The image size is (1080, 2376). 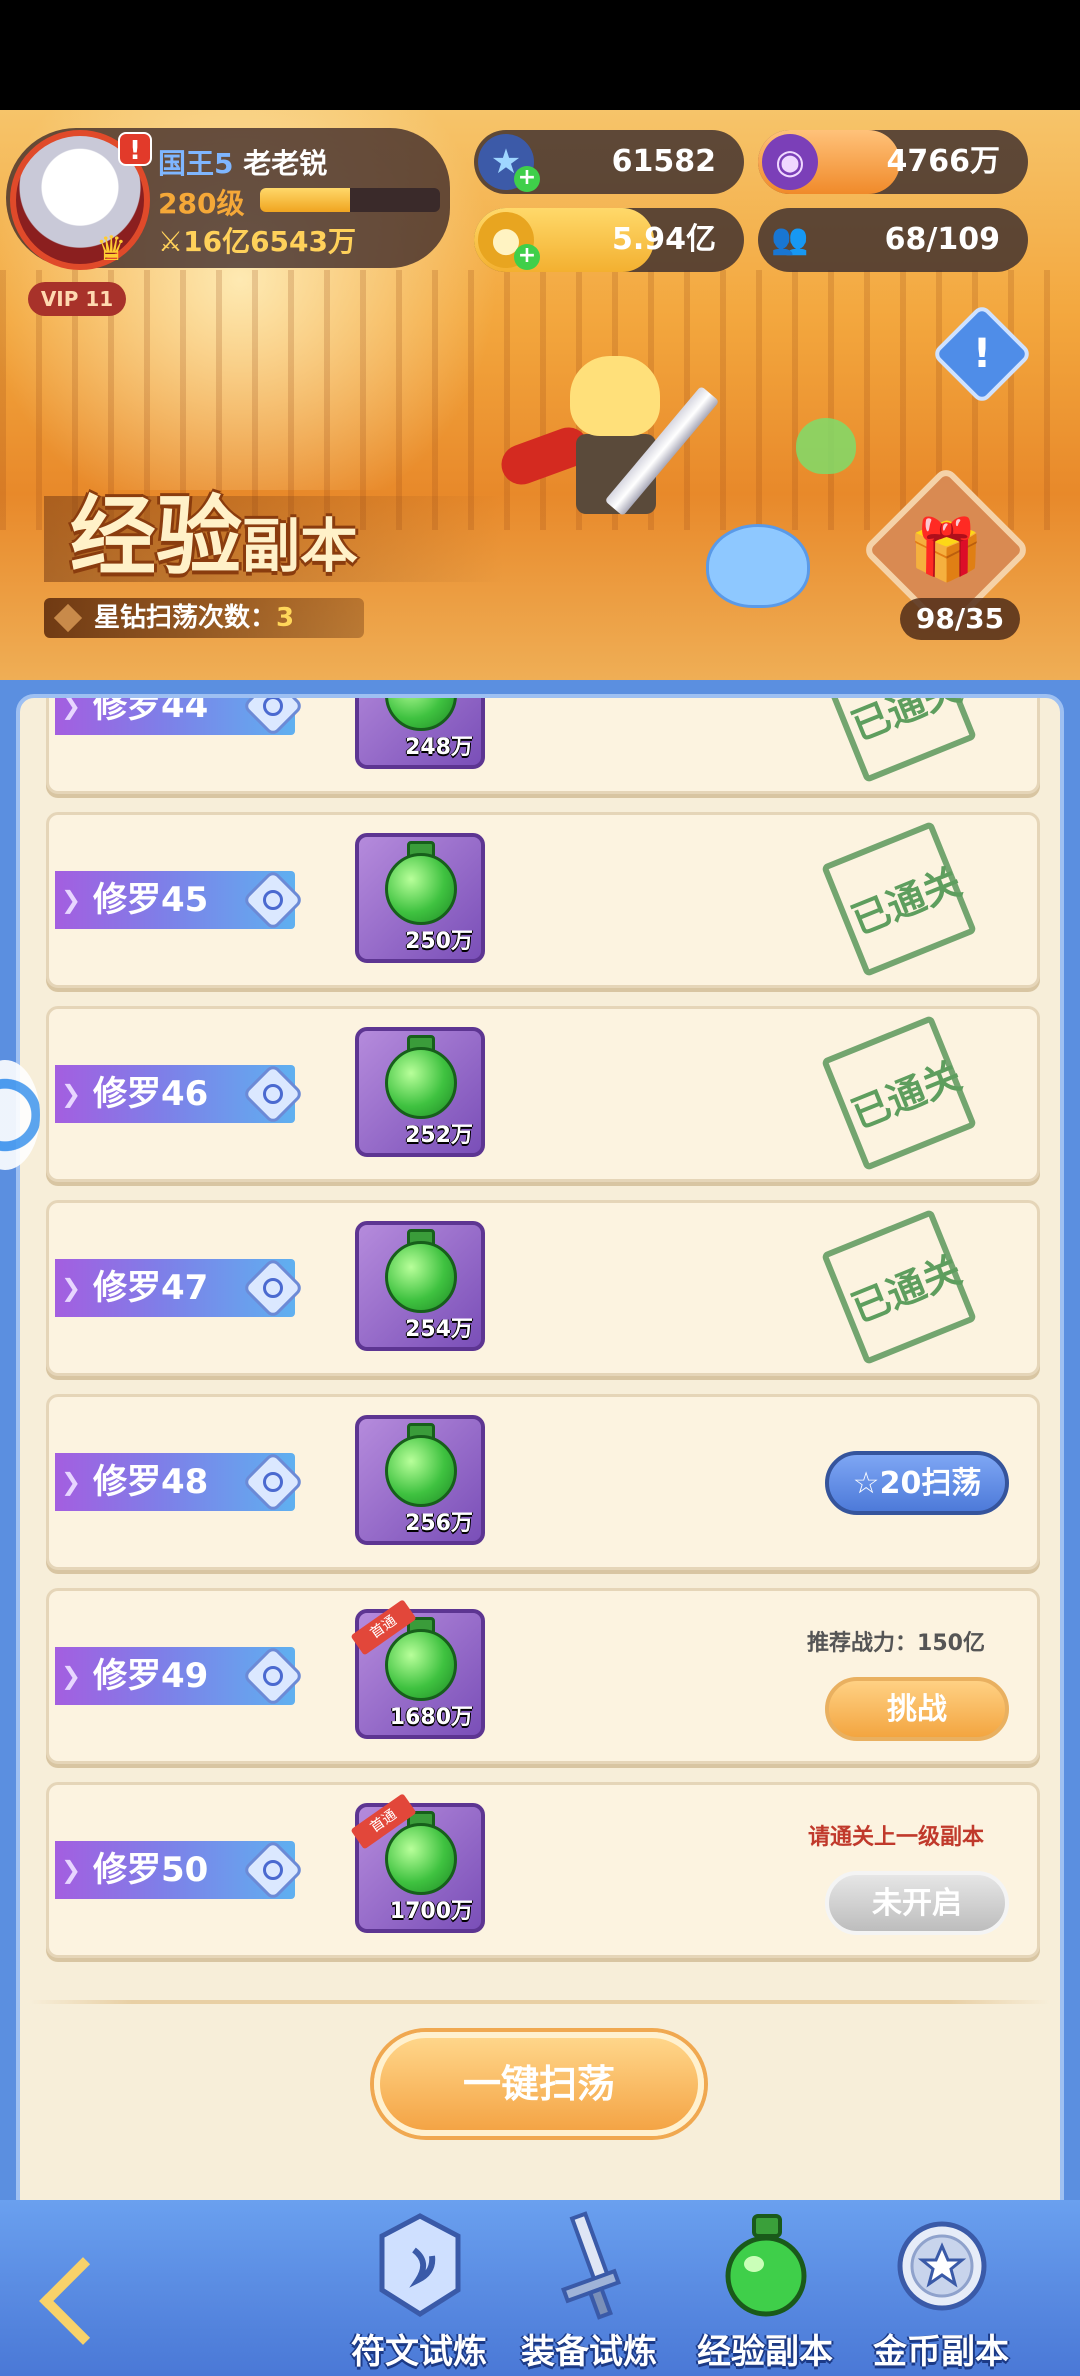 I want to click on nav-gold-label: 金币副本, so click(x=941, y=2352).